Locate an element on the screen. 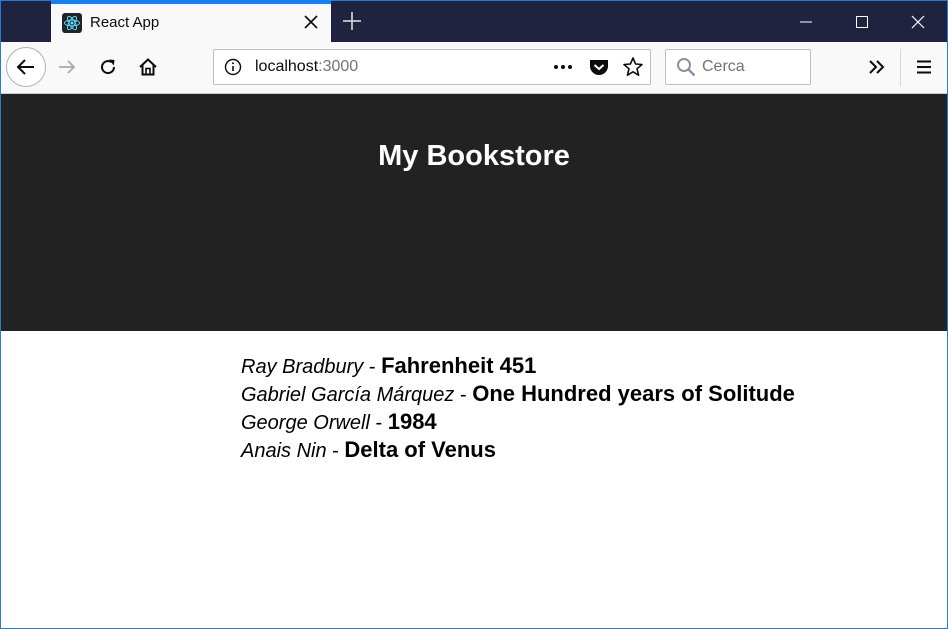 Image resolution: width=948 pixels, height=629 pixels. book-author: Anais Nin is located at coordinates (284, 451).